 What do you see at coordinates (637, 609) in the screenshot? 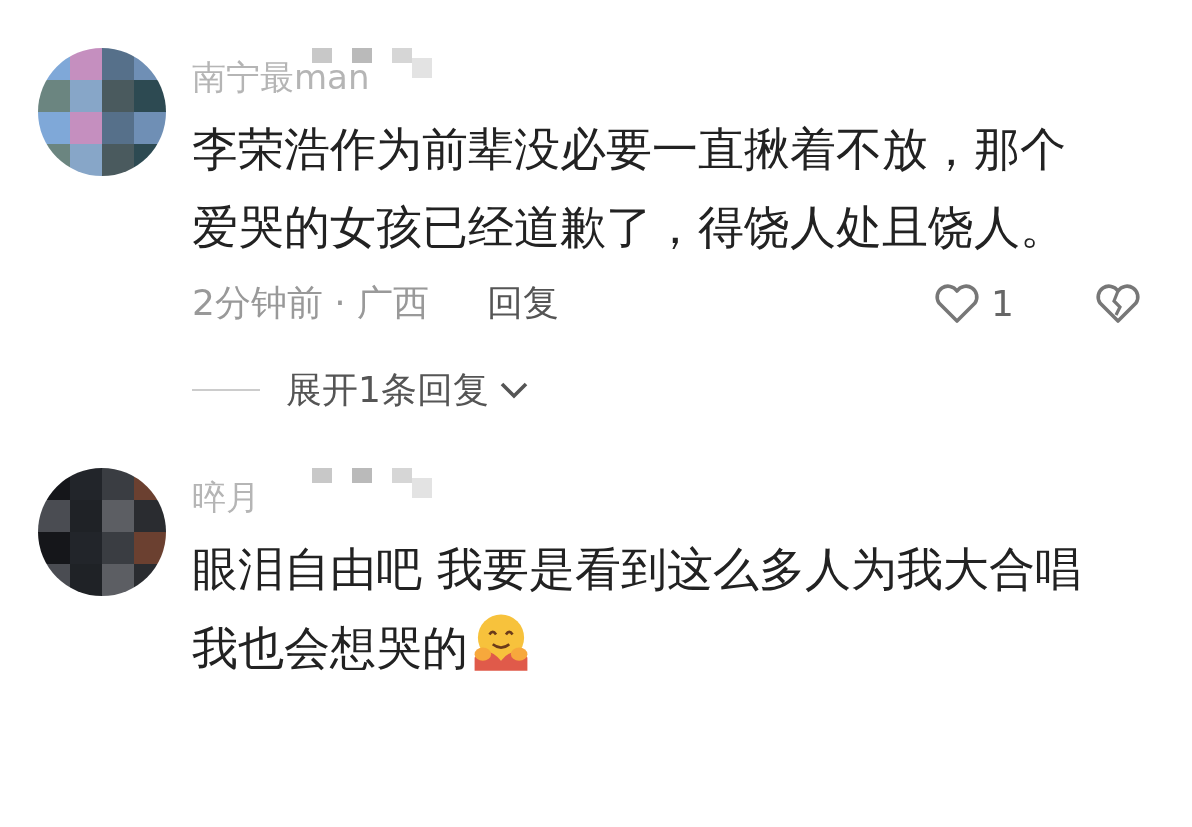
I see `comment-text: 眼泪自由吧 我要是看到这么多人为我大合唱我也会想哭的` at bounding box center [637, 609].